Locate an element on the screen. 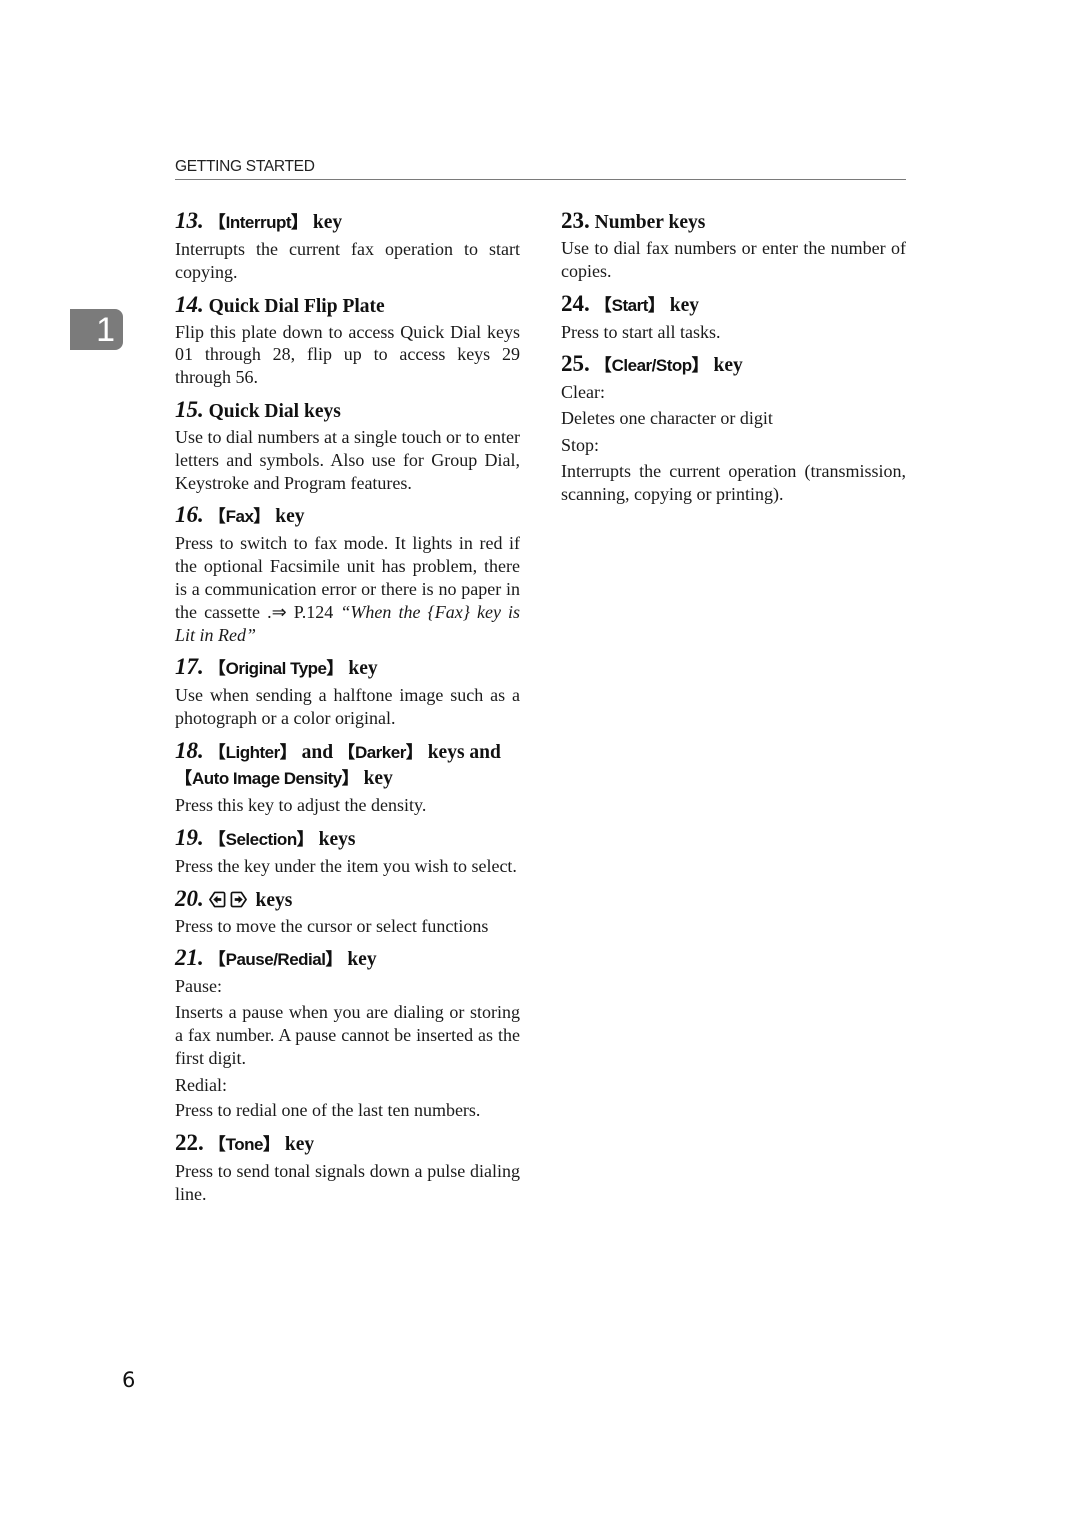 The height and width of the screenshot is (1528, 1080). key-name: Fax is located at coordinates (239, 517).